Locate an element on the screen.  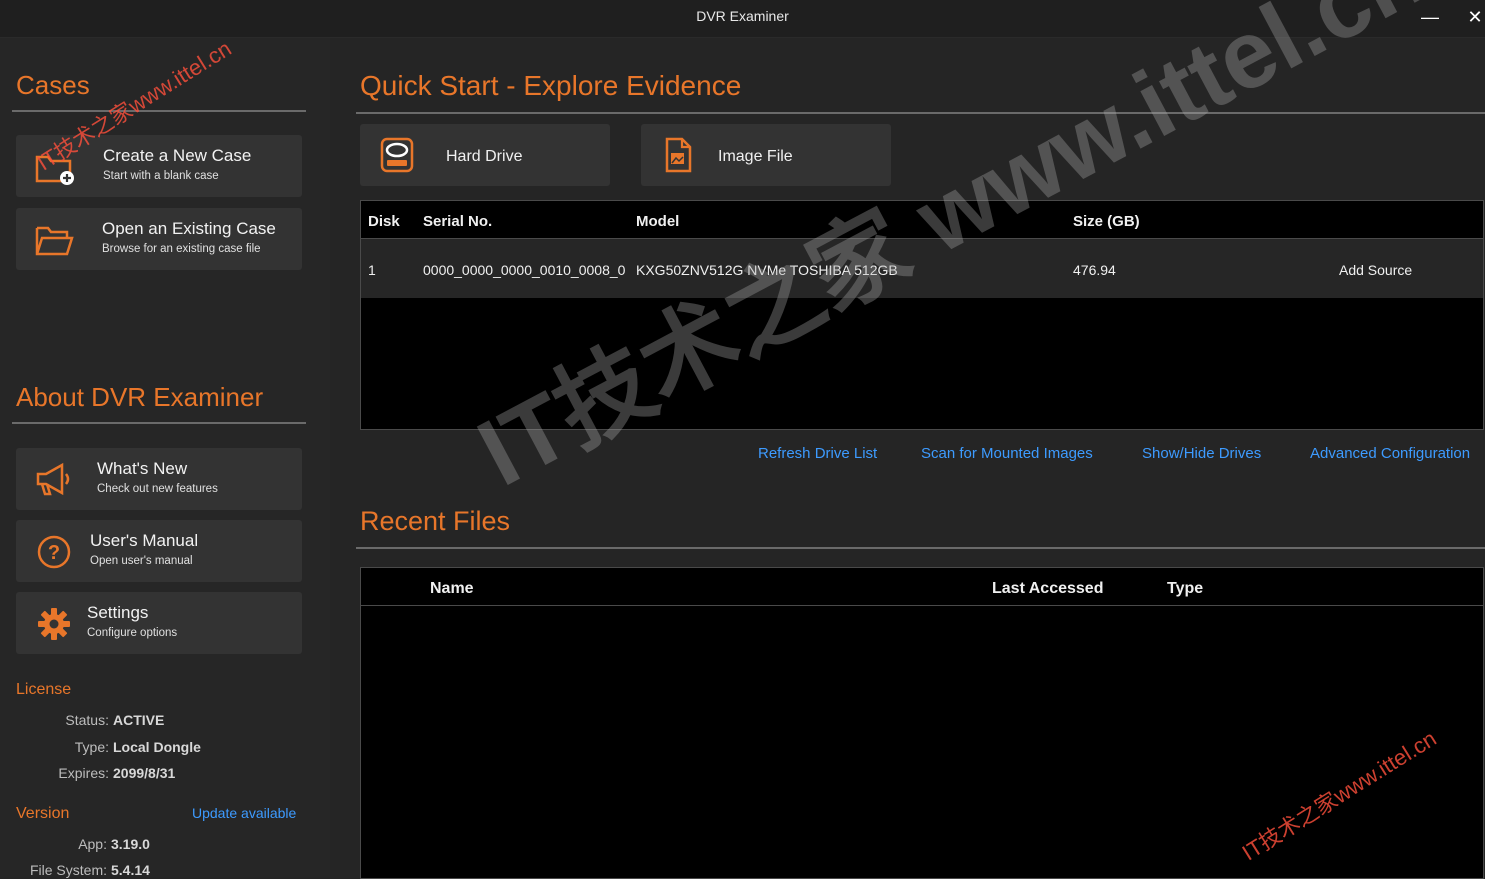
column-last-accessed: Last Accessed is located at coordinates (1047, 589).